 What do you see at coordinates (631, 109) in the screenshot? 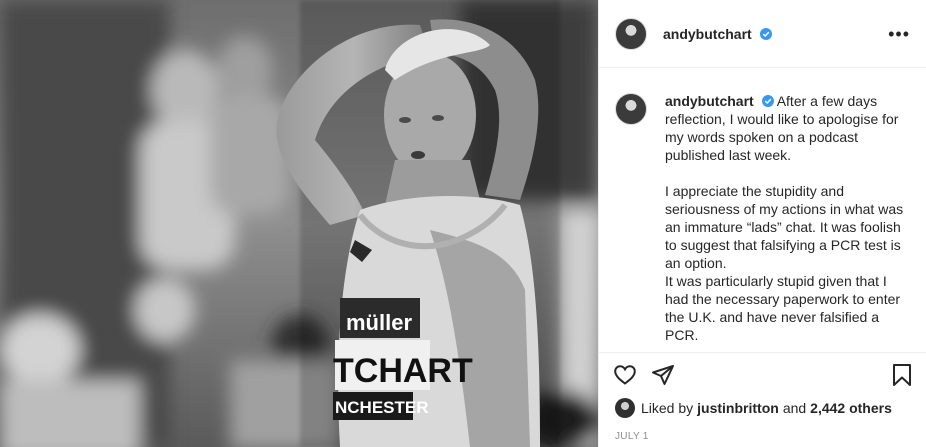
I see `caption-author-avatar` at bounding box center [631, 109].